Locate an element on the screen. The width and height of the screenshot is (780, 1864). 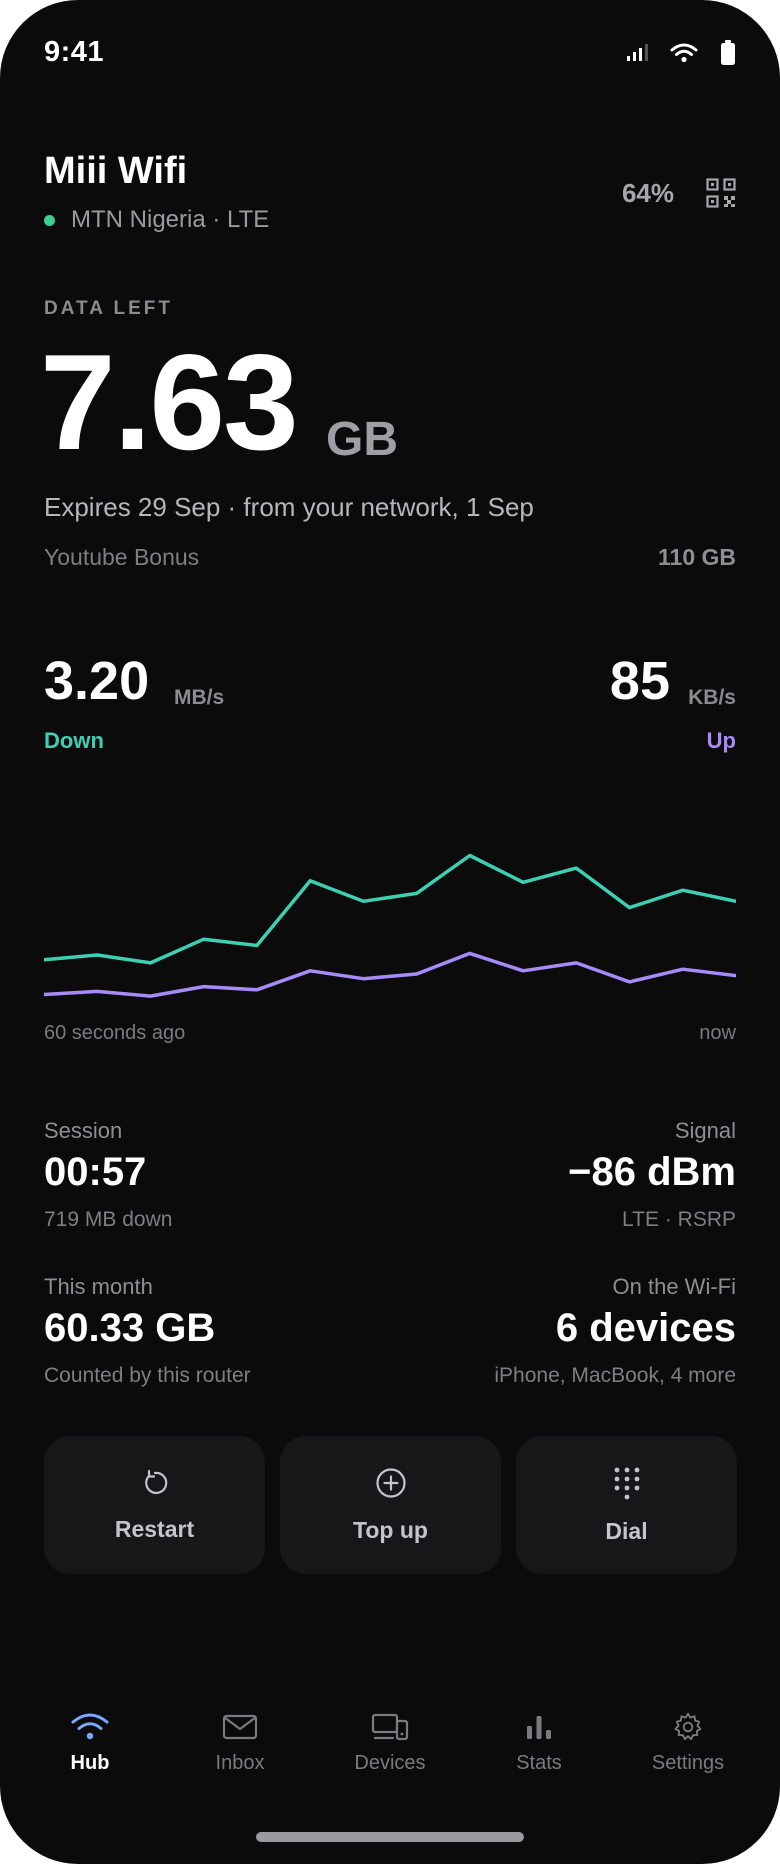
chart-series-up-line is located at coordinates (390, 974).